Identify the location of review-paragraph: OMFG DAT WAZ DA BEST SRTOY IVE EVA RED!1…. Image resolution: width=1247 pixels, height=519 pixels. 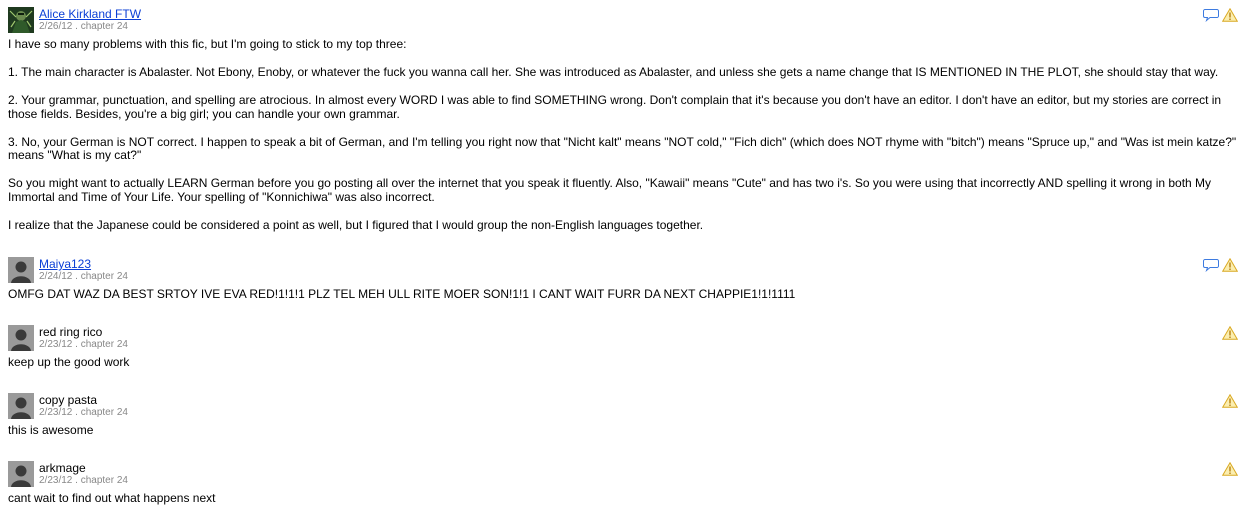
(402, 294).